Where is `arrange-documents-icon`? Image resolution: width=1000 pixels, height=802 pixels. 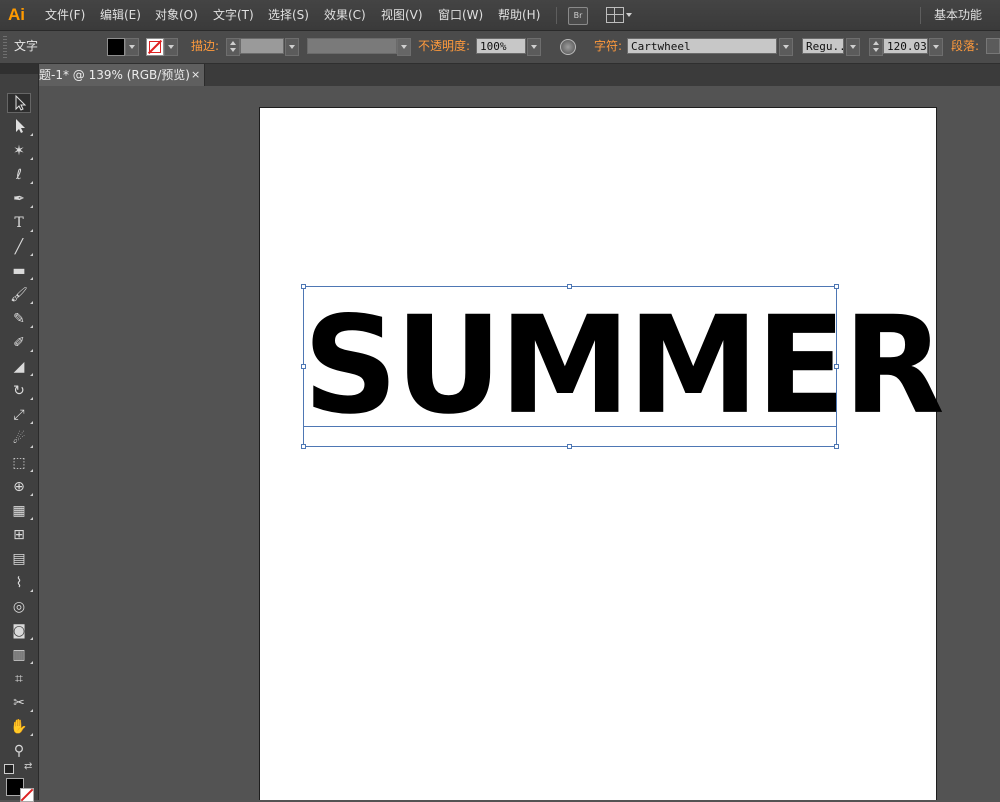
arrange-documents-icon is located at coordinates (615, 15).